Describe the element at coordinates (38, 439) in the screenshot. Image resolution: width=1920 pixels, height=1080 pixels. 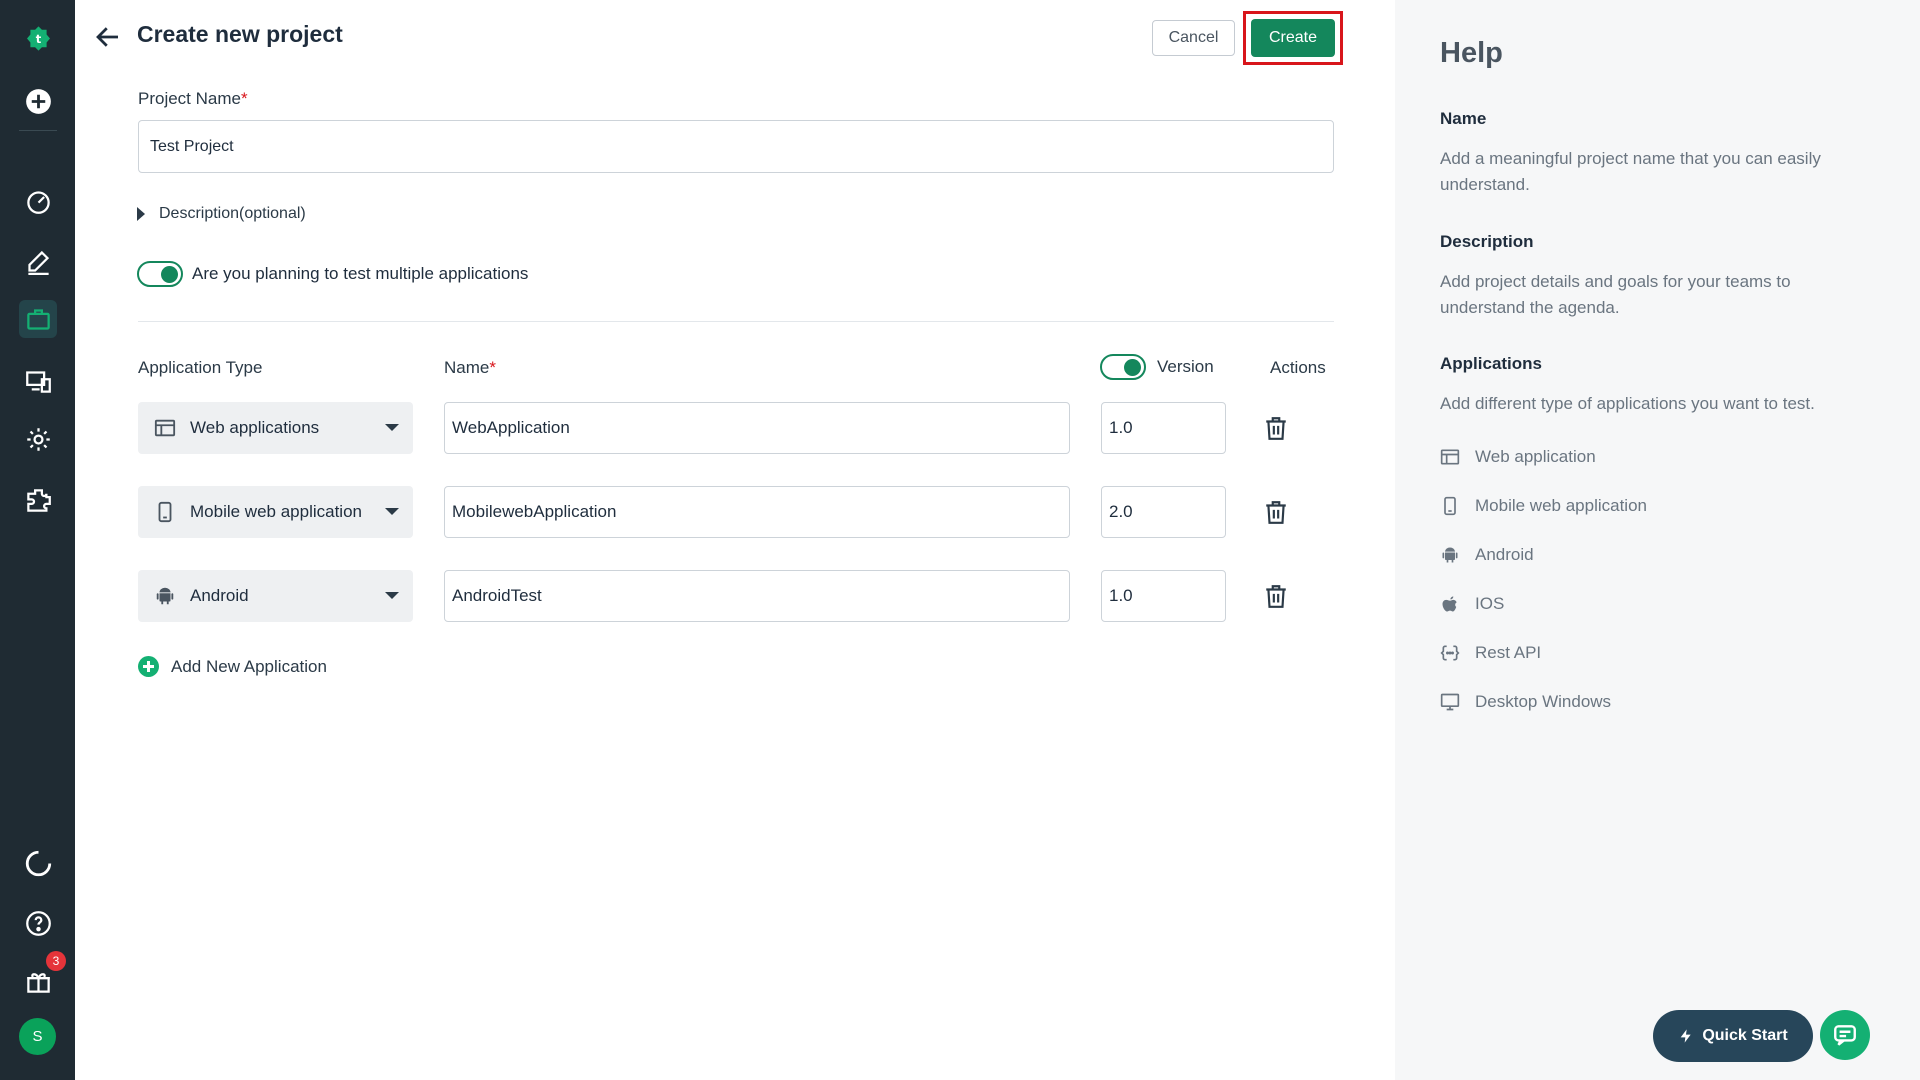
I see `settings-icon` at that location.